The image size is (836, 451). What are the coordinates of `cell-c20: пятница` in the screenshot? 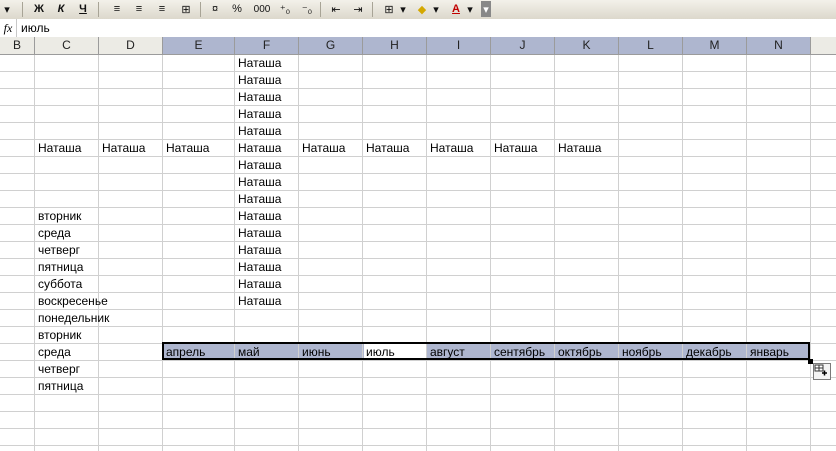 It's located at (66, 386).